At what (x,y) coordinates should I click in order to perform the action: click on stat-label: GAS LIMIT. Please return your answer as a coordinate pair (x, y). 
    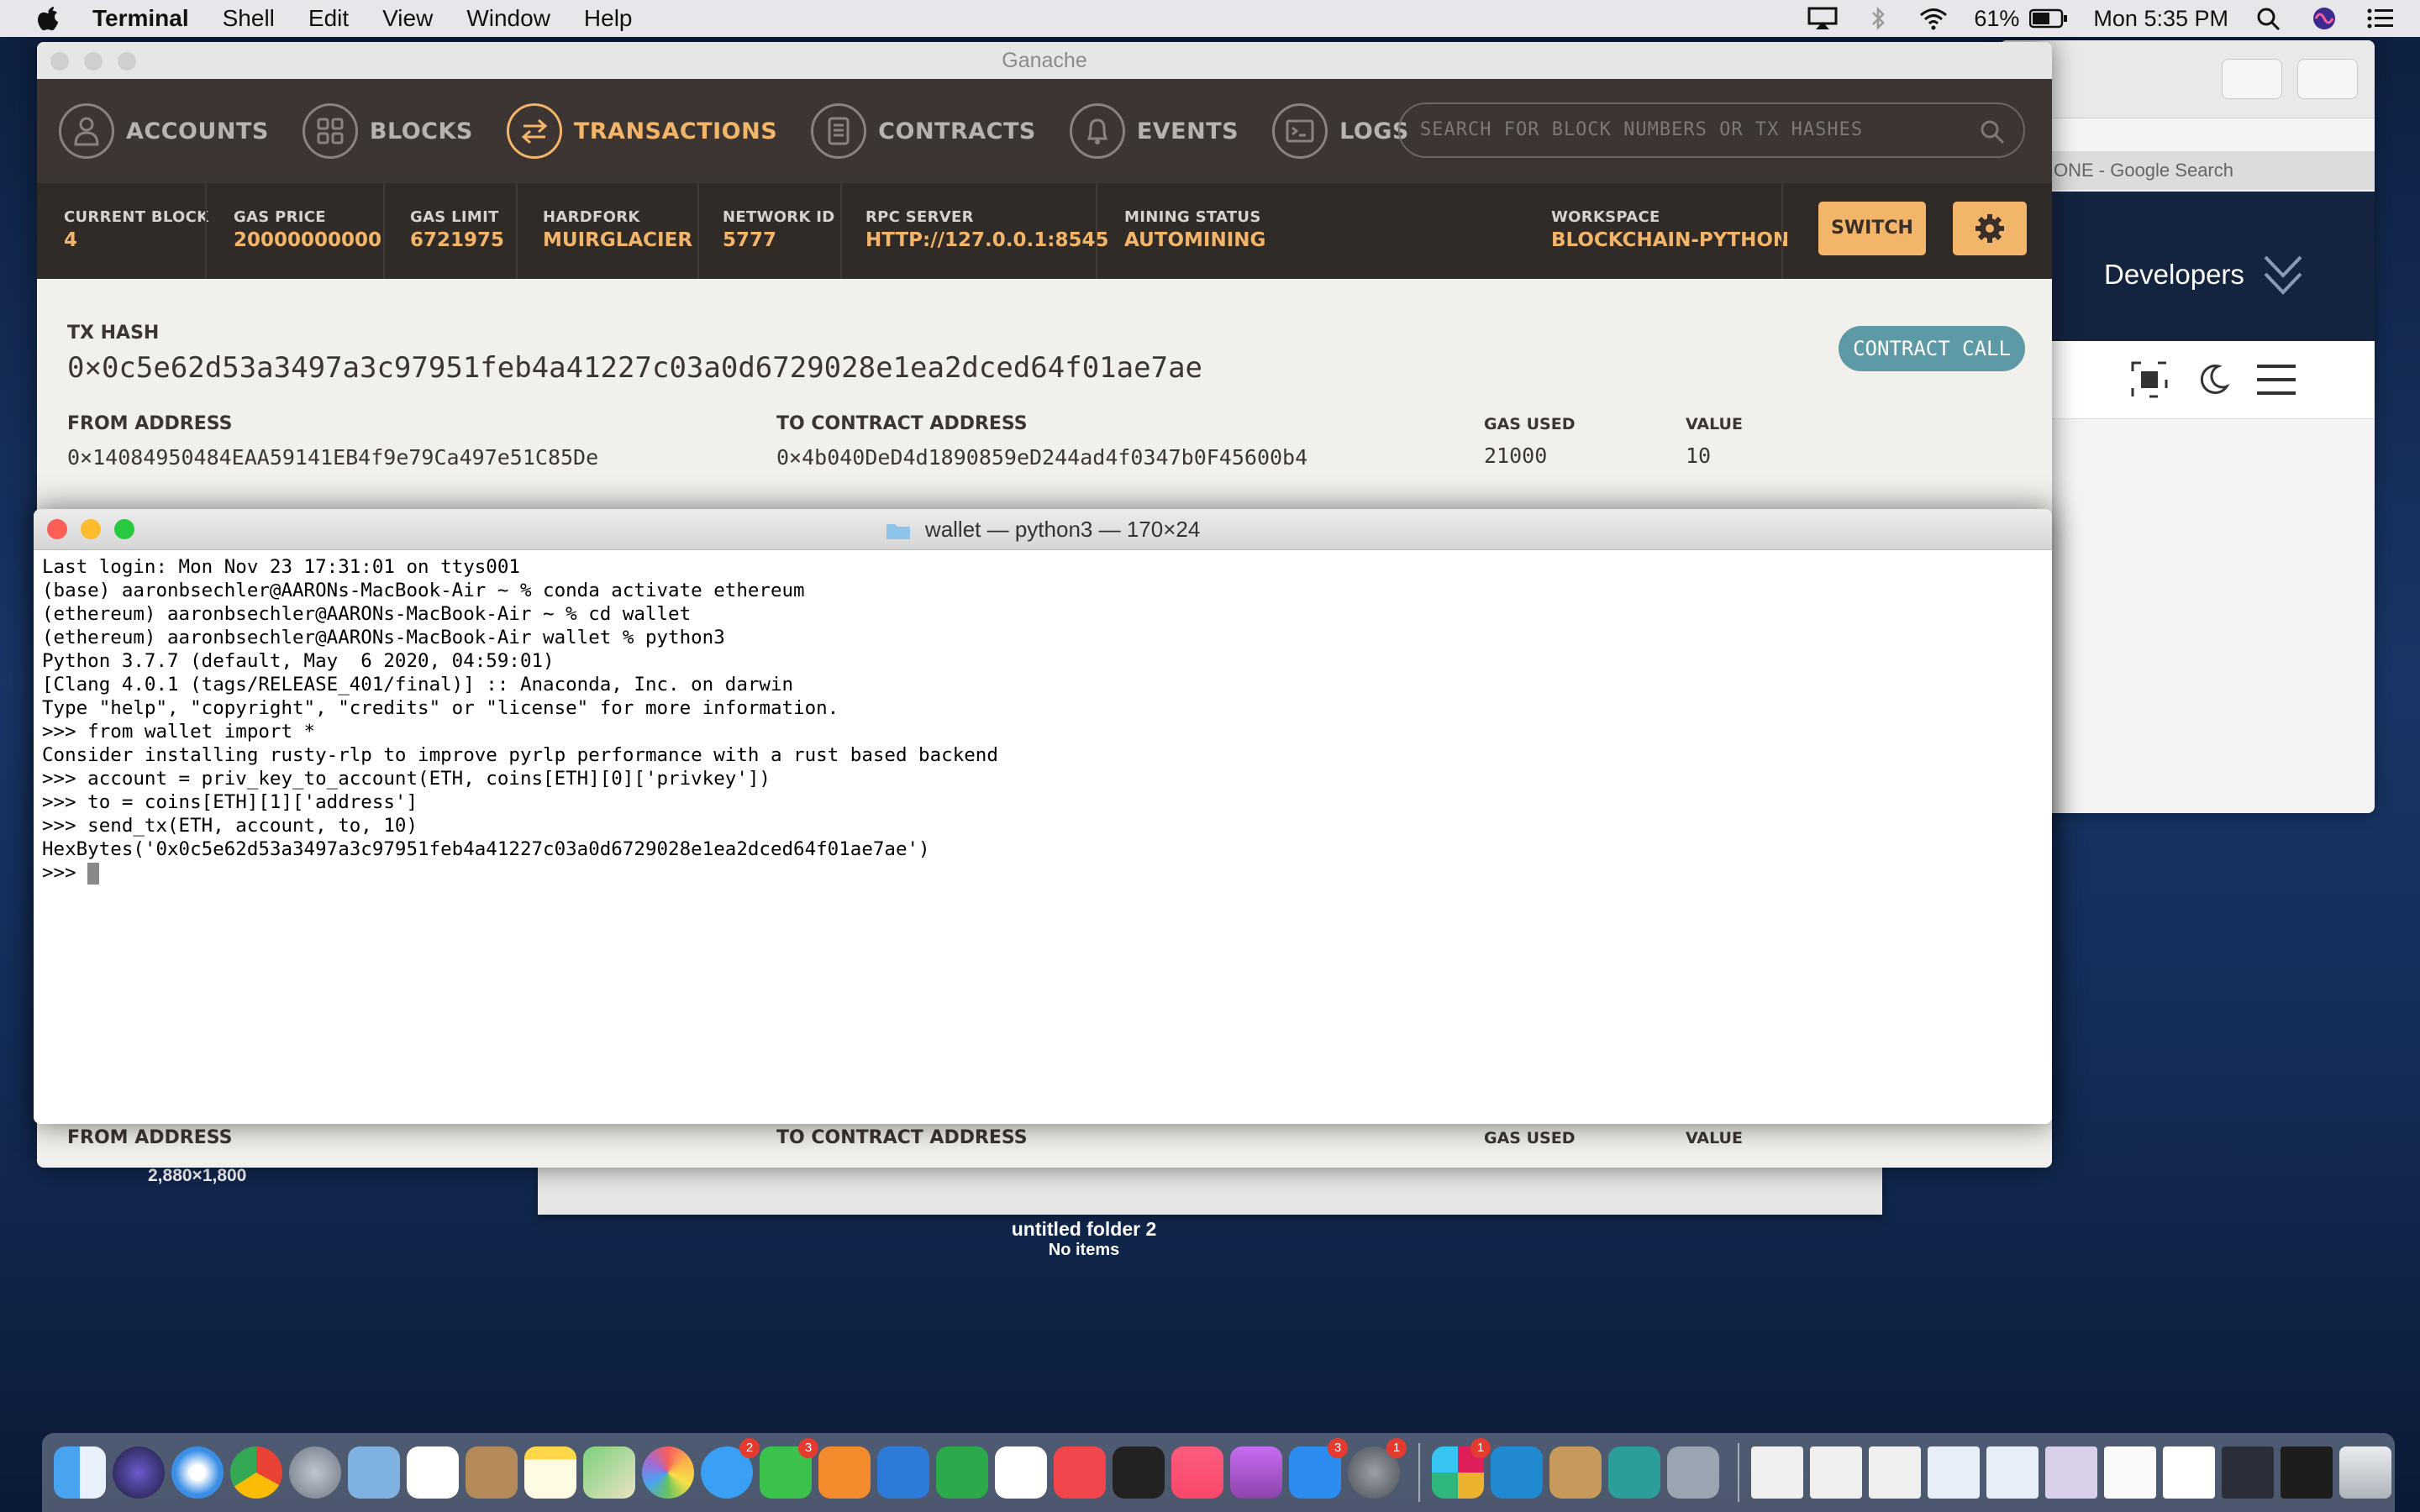
    Looking at the image, I should click on (454, 217).